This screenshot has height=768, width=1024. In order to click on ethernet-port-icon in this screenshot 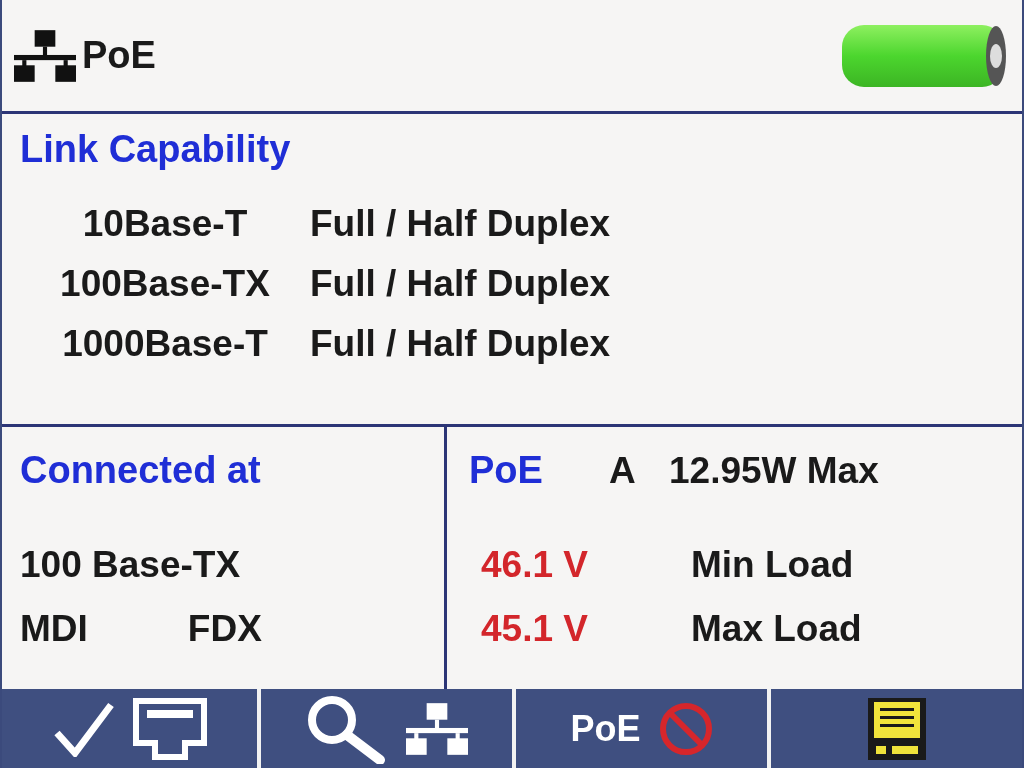, I will do `click(169, 728)`.